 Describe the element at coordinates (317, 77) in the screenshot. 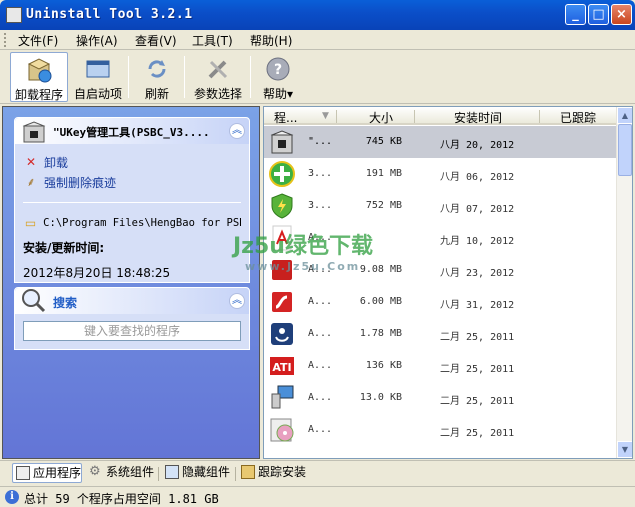

I see `toolbar: 卸载程序 自启动项 刷新 参数选择 ? 帮助▾` at that location.